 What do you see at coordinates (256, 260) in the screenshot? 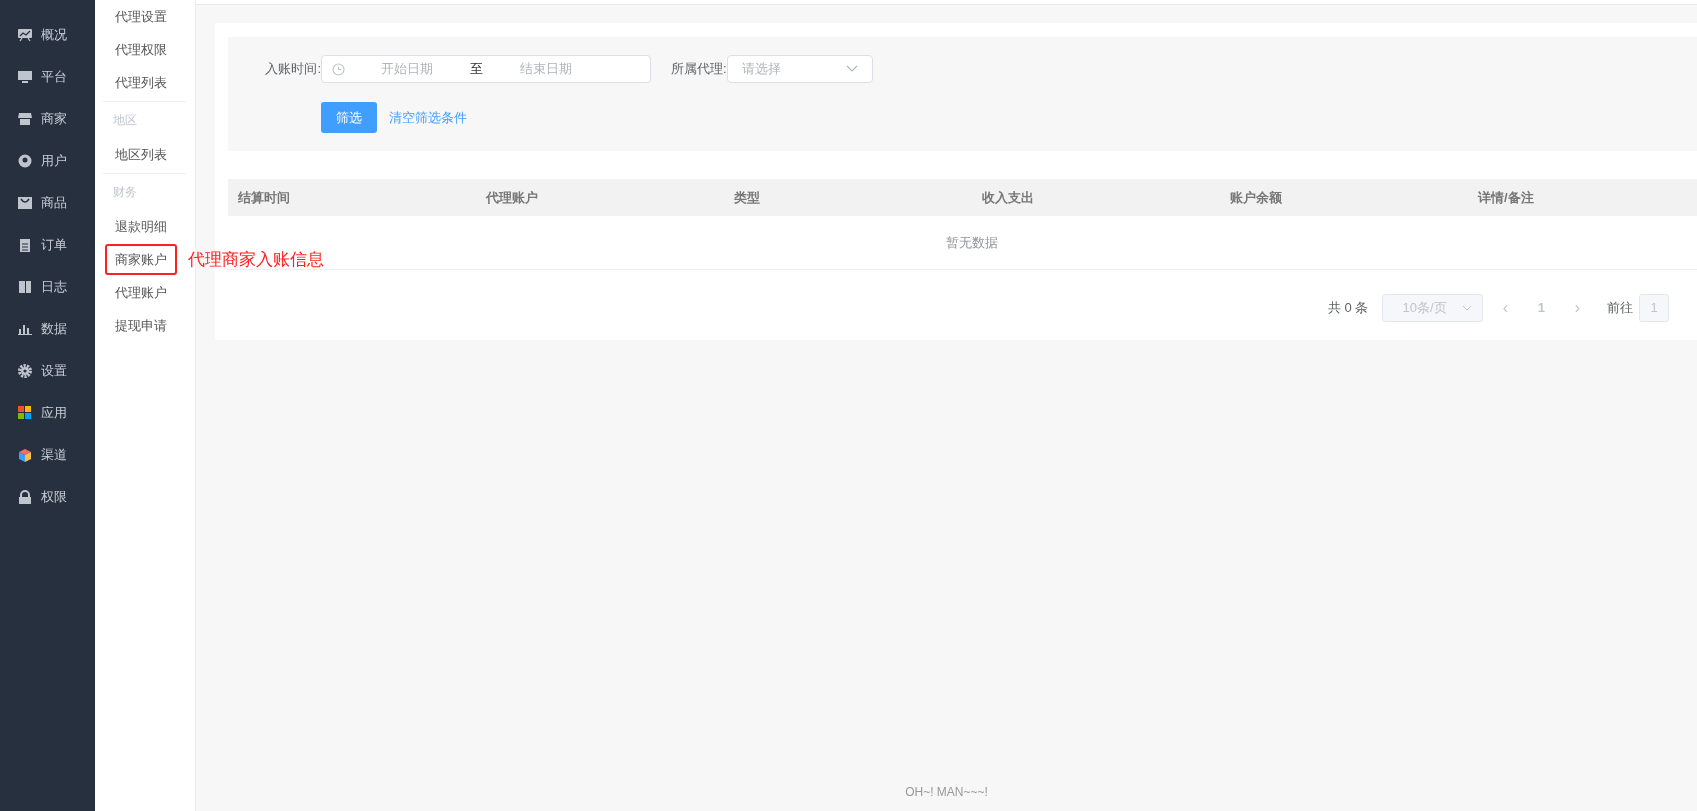
I see `annotation-text: 代理商家入账信息` at bounding box center [256, 260].